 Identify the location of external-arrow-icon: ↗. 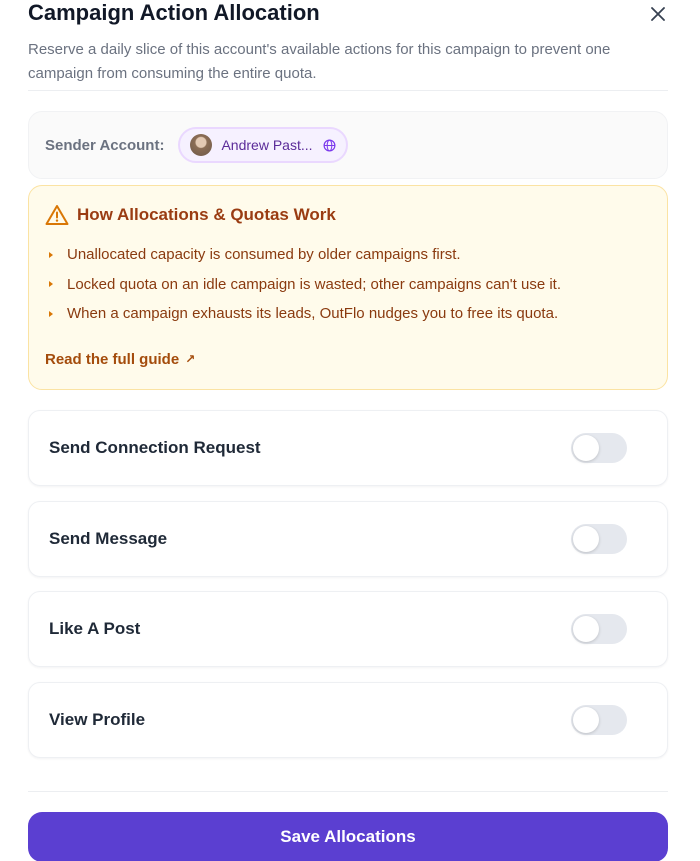
(190, 359).